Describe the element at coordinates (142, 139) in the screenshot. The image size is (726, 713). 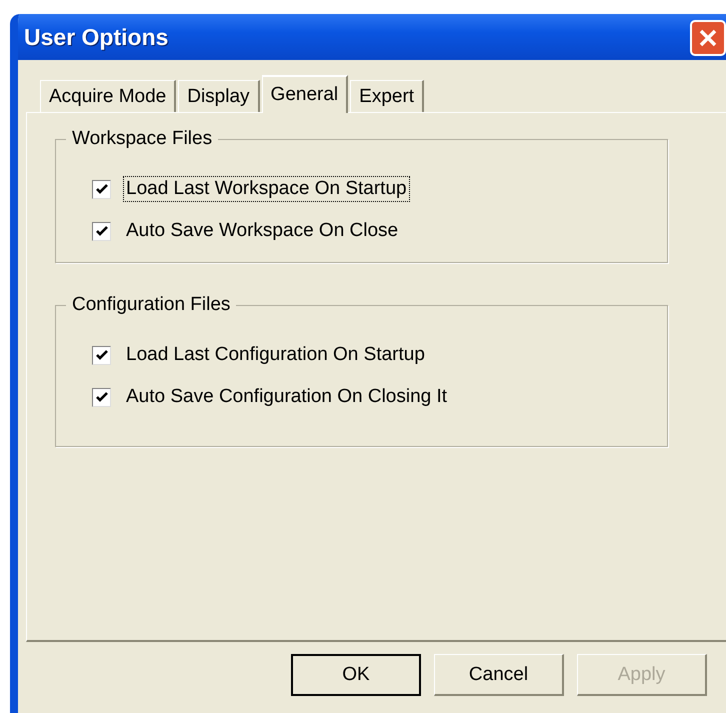
I see `group-title: Workspace Files` at that location.